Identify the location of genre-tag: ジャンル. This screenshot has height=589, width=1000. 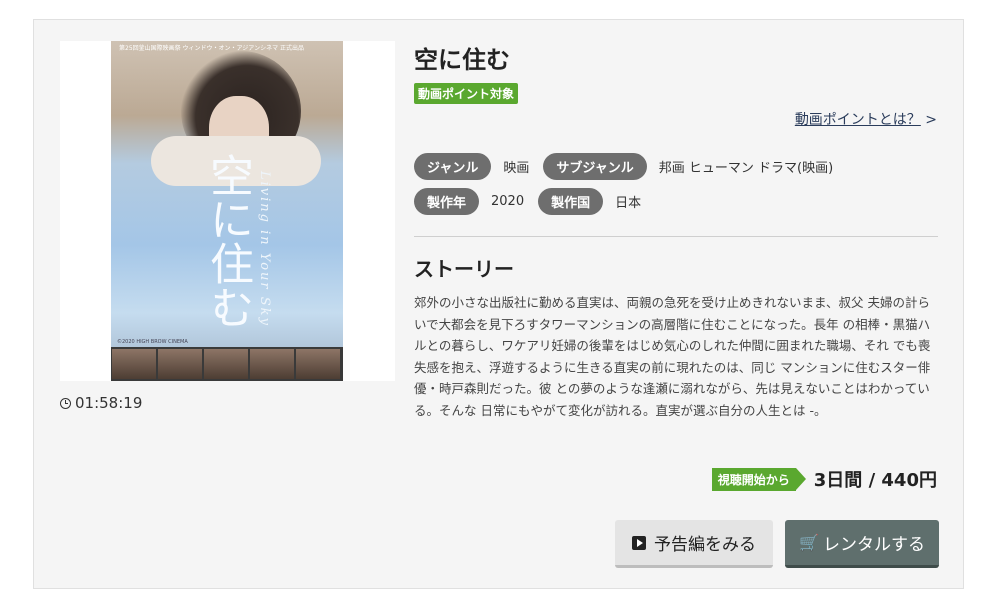
(453, 166).